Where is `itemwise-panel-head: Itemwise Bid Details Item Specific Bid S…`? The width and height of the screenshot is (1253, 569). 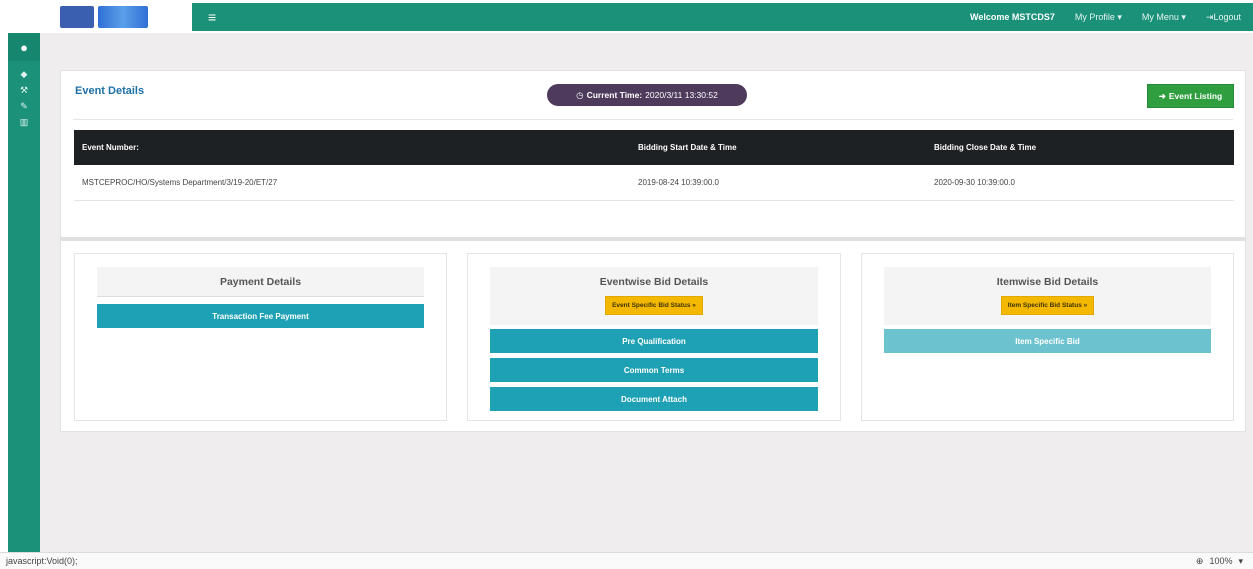 itemwise-panel-head: Itemwise Bid Details Item Specific Bid S… is located at coordinates (1047, 296).